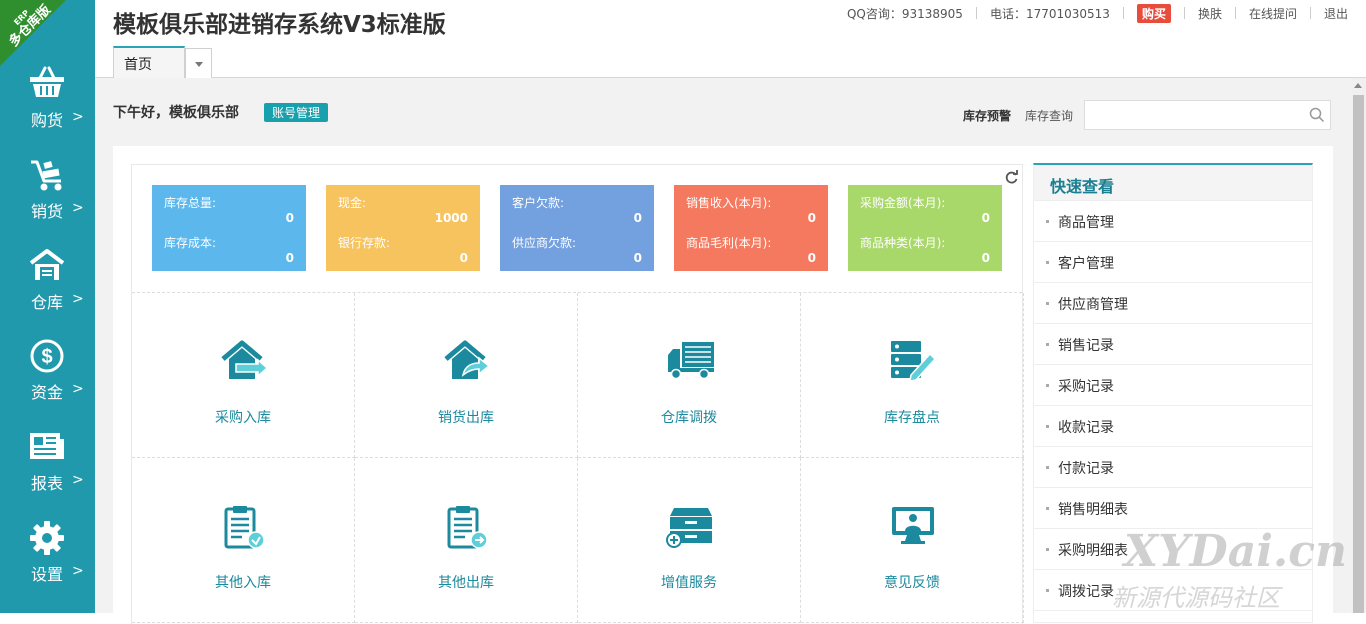 The image size is (1366, 624). I want to click on greeting-text: 下午好，模板俱乐部, so click(176, 113).